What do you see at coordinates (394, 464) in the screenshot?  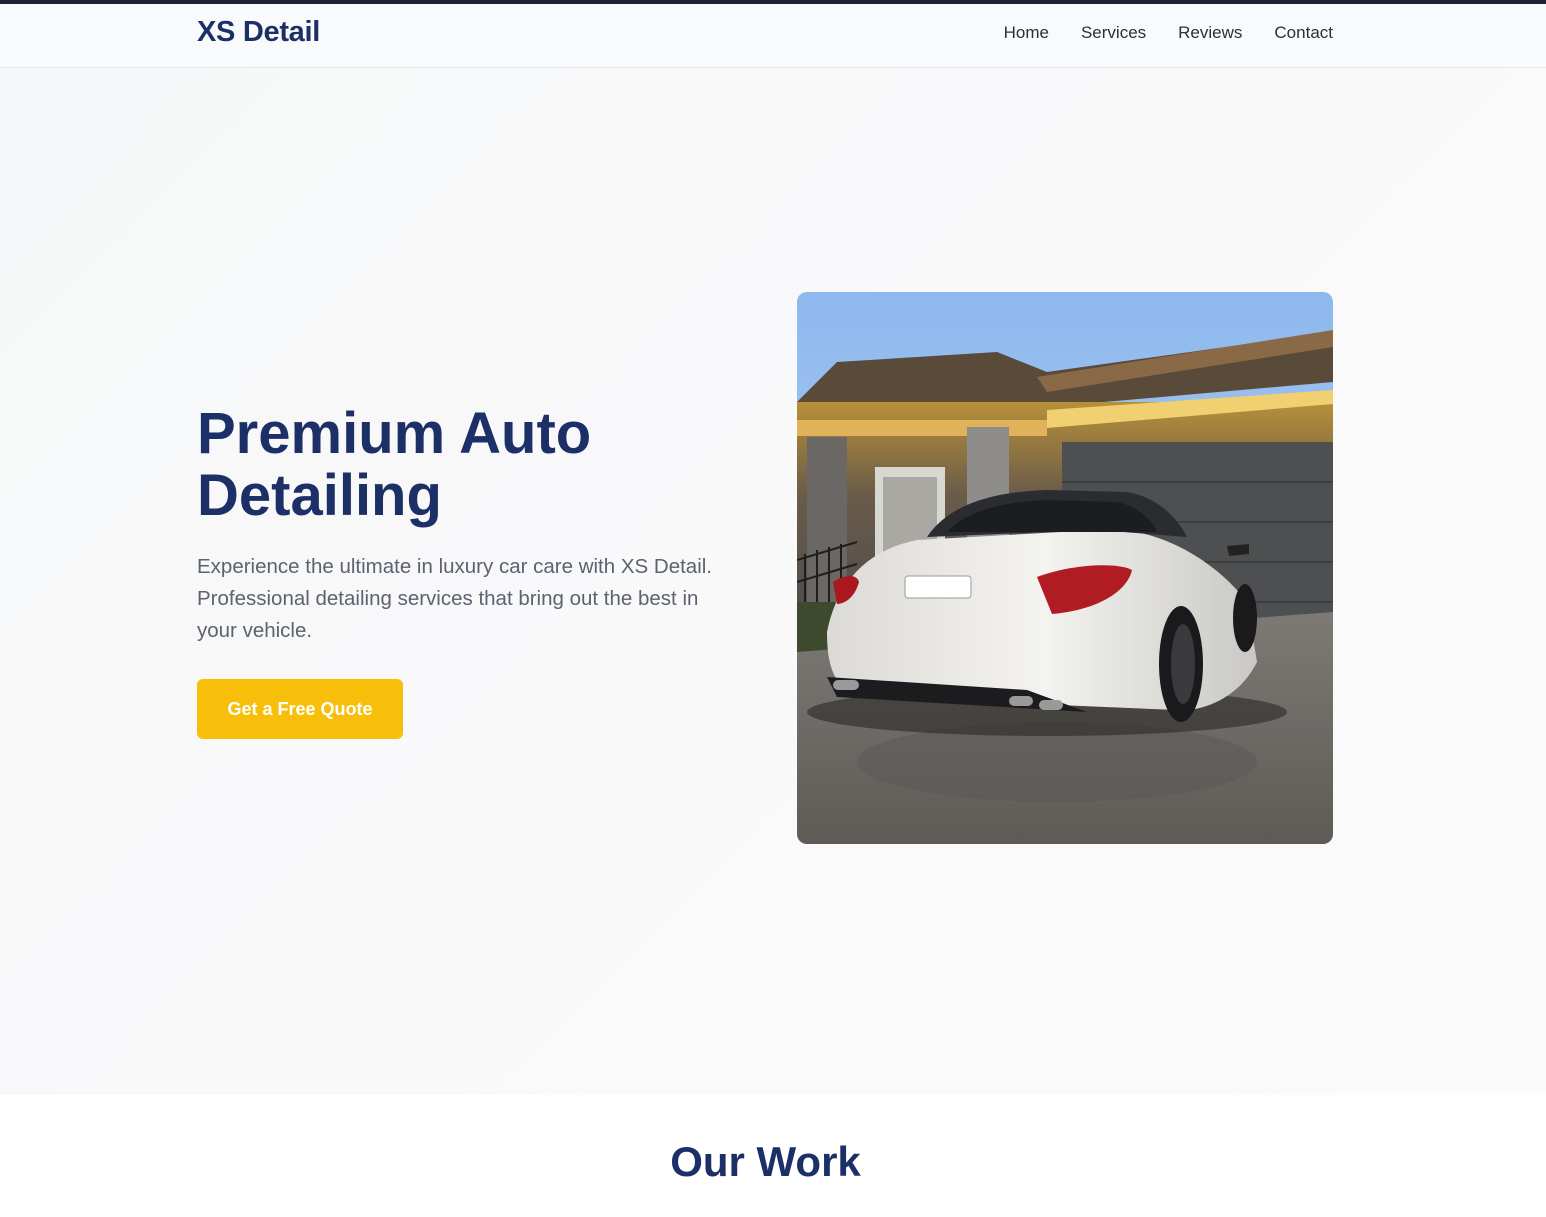 I see `hero-title: Premium Auto Detailing` at bounding box center [394, 464].